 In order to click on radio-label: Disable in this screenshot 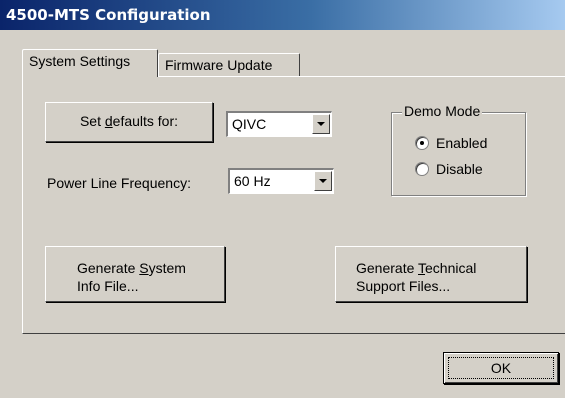, I will do `click(459, 169)`.